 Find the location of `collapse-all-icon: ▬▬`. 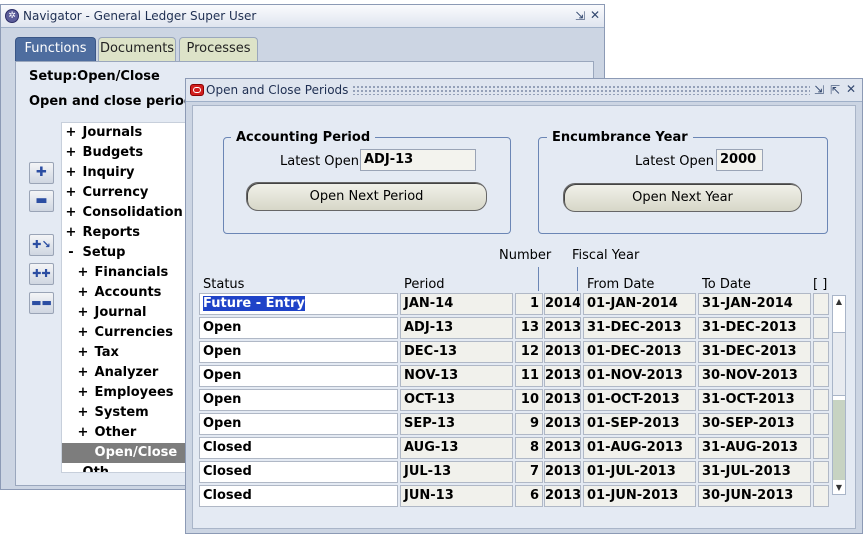

collapse-all-icon: ▬▬ is located at coordinates (41, 303).